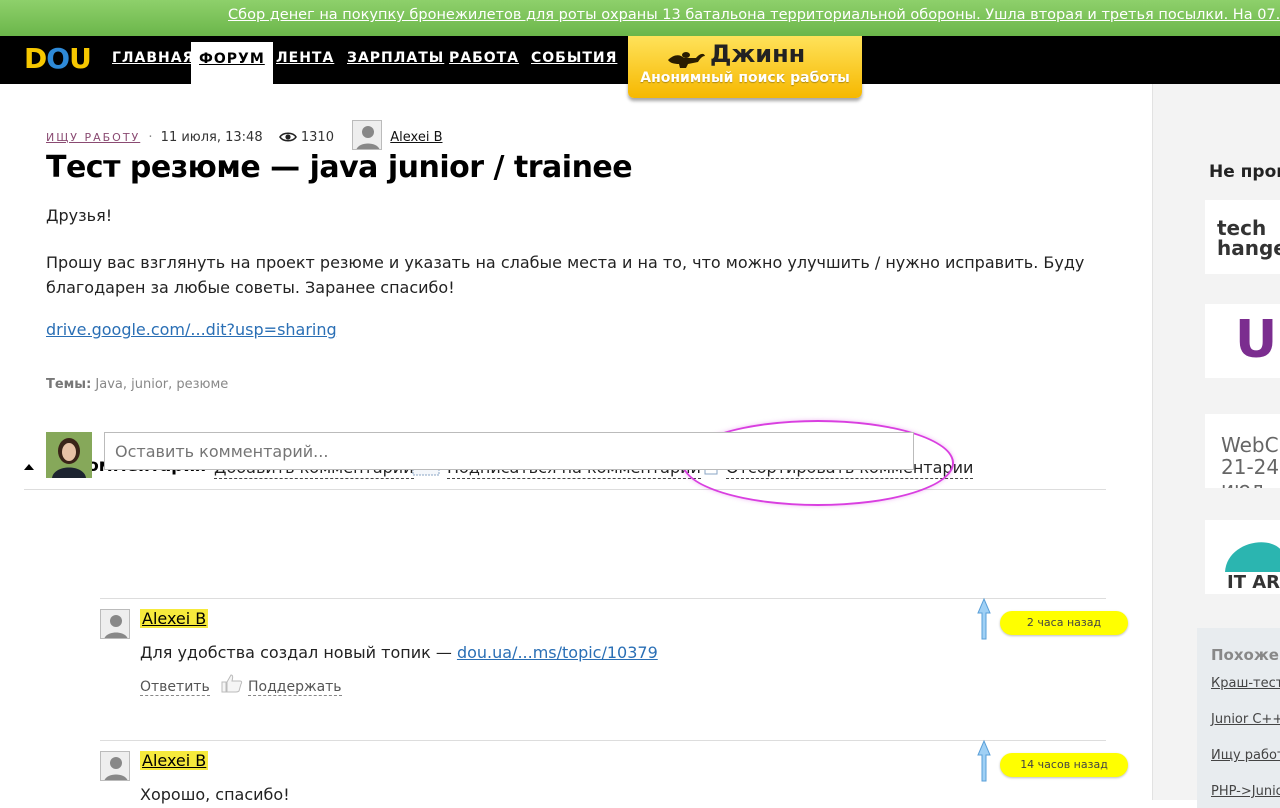  Describe the element at coordinates (232, 683) in the screenshot. I see `thumbs-up-icon` at that location.